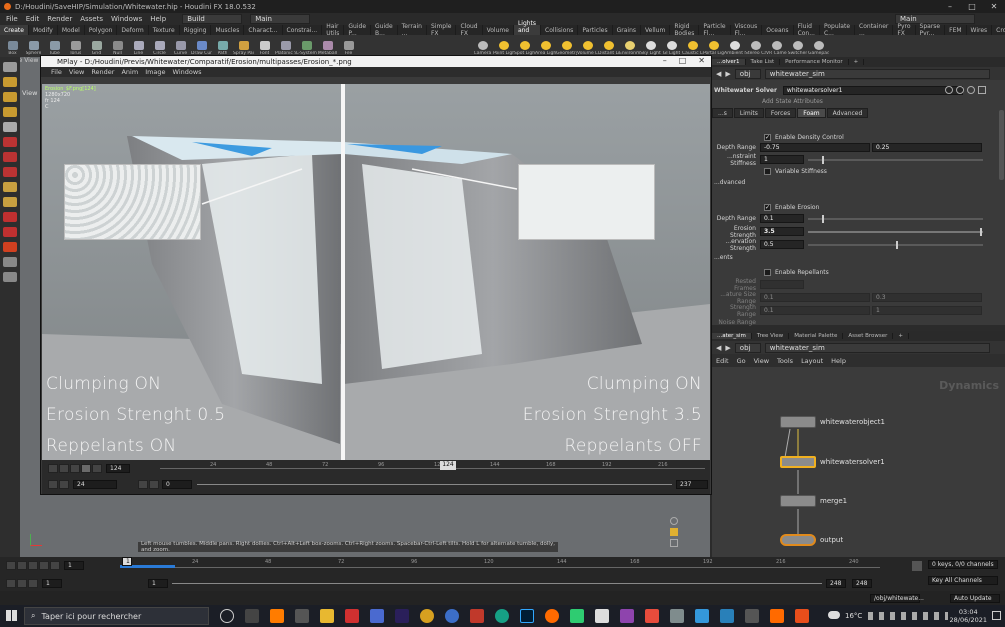 Image resolution: width=1005 pixels, height=627 pixels. I want to click on file-explorer-icon, so click(327, 616).